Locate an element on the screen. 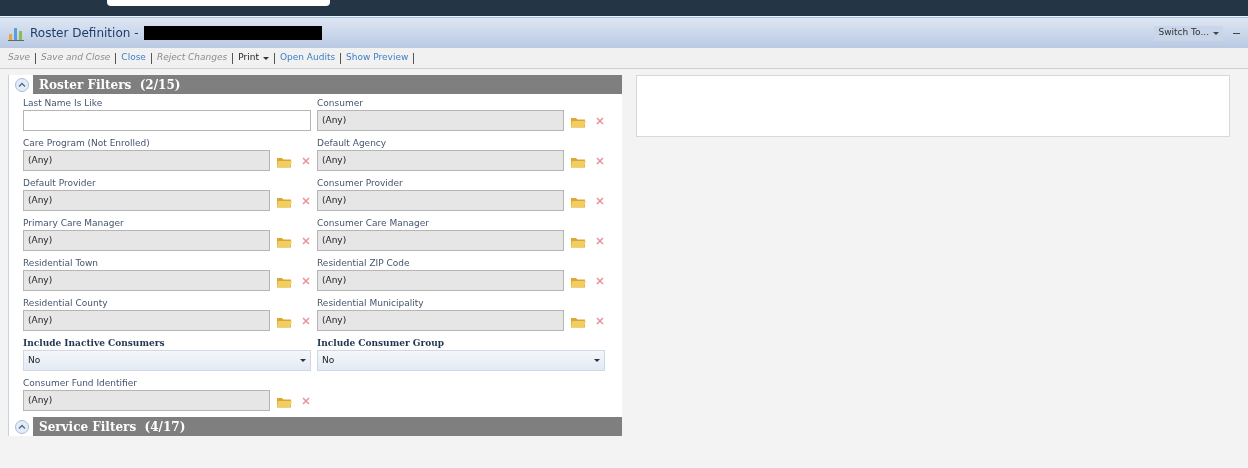 The image size is (1248, 468). field-label: Include Consumer Group is located at coordinates (381, 343).